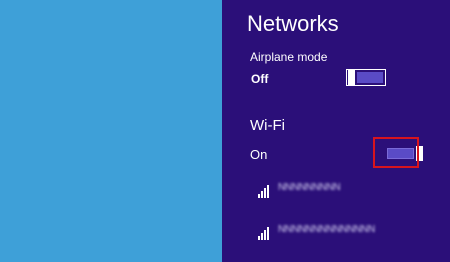 Image resolution: width=450 pixels, height=262 pixels. Describe the element at coordinates (326, 229) in the screenshot. I see `network-name: NNNNNNNNNNNNNN` at that location.